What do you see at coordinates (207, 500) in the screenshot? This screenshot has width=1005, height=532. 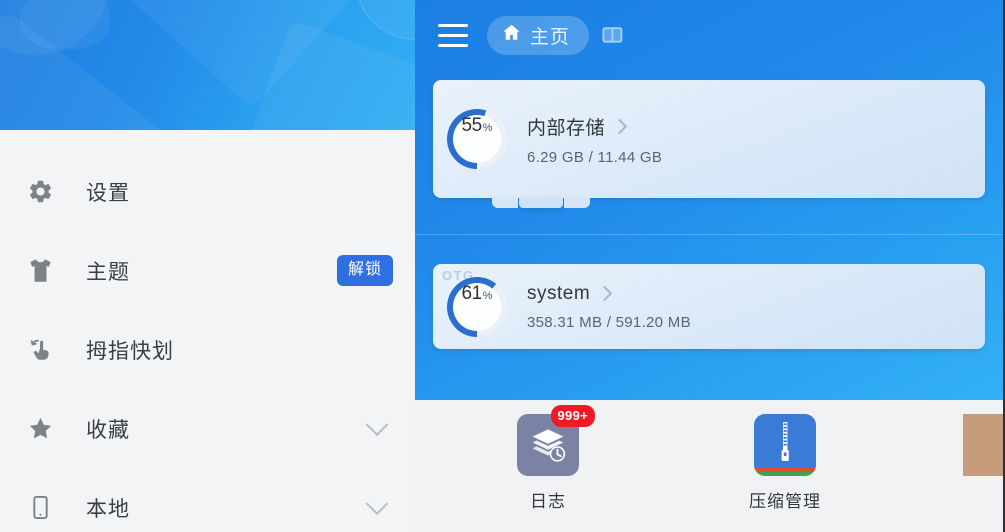 I see `sidebar-item-local: 本地` at bounding box center [207, 500].